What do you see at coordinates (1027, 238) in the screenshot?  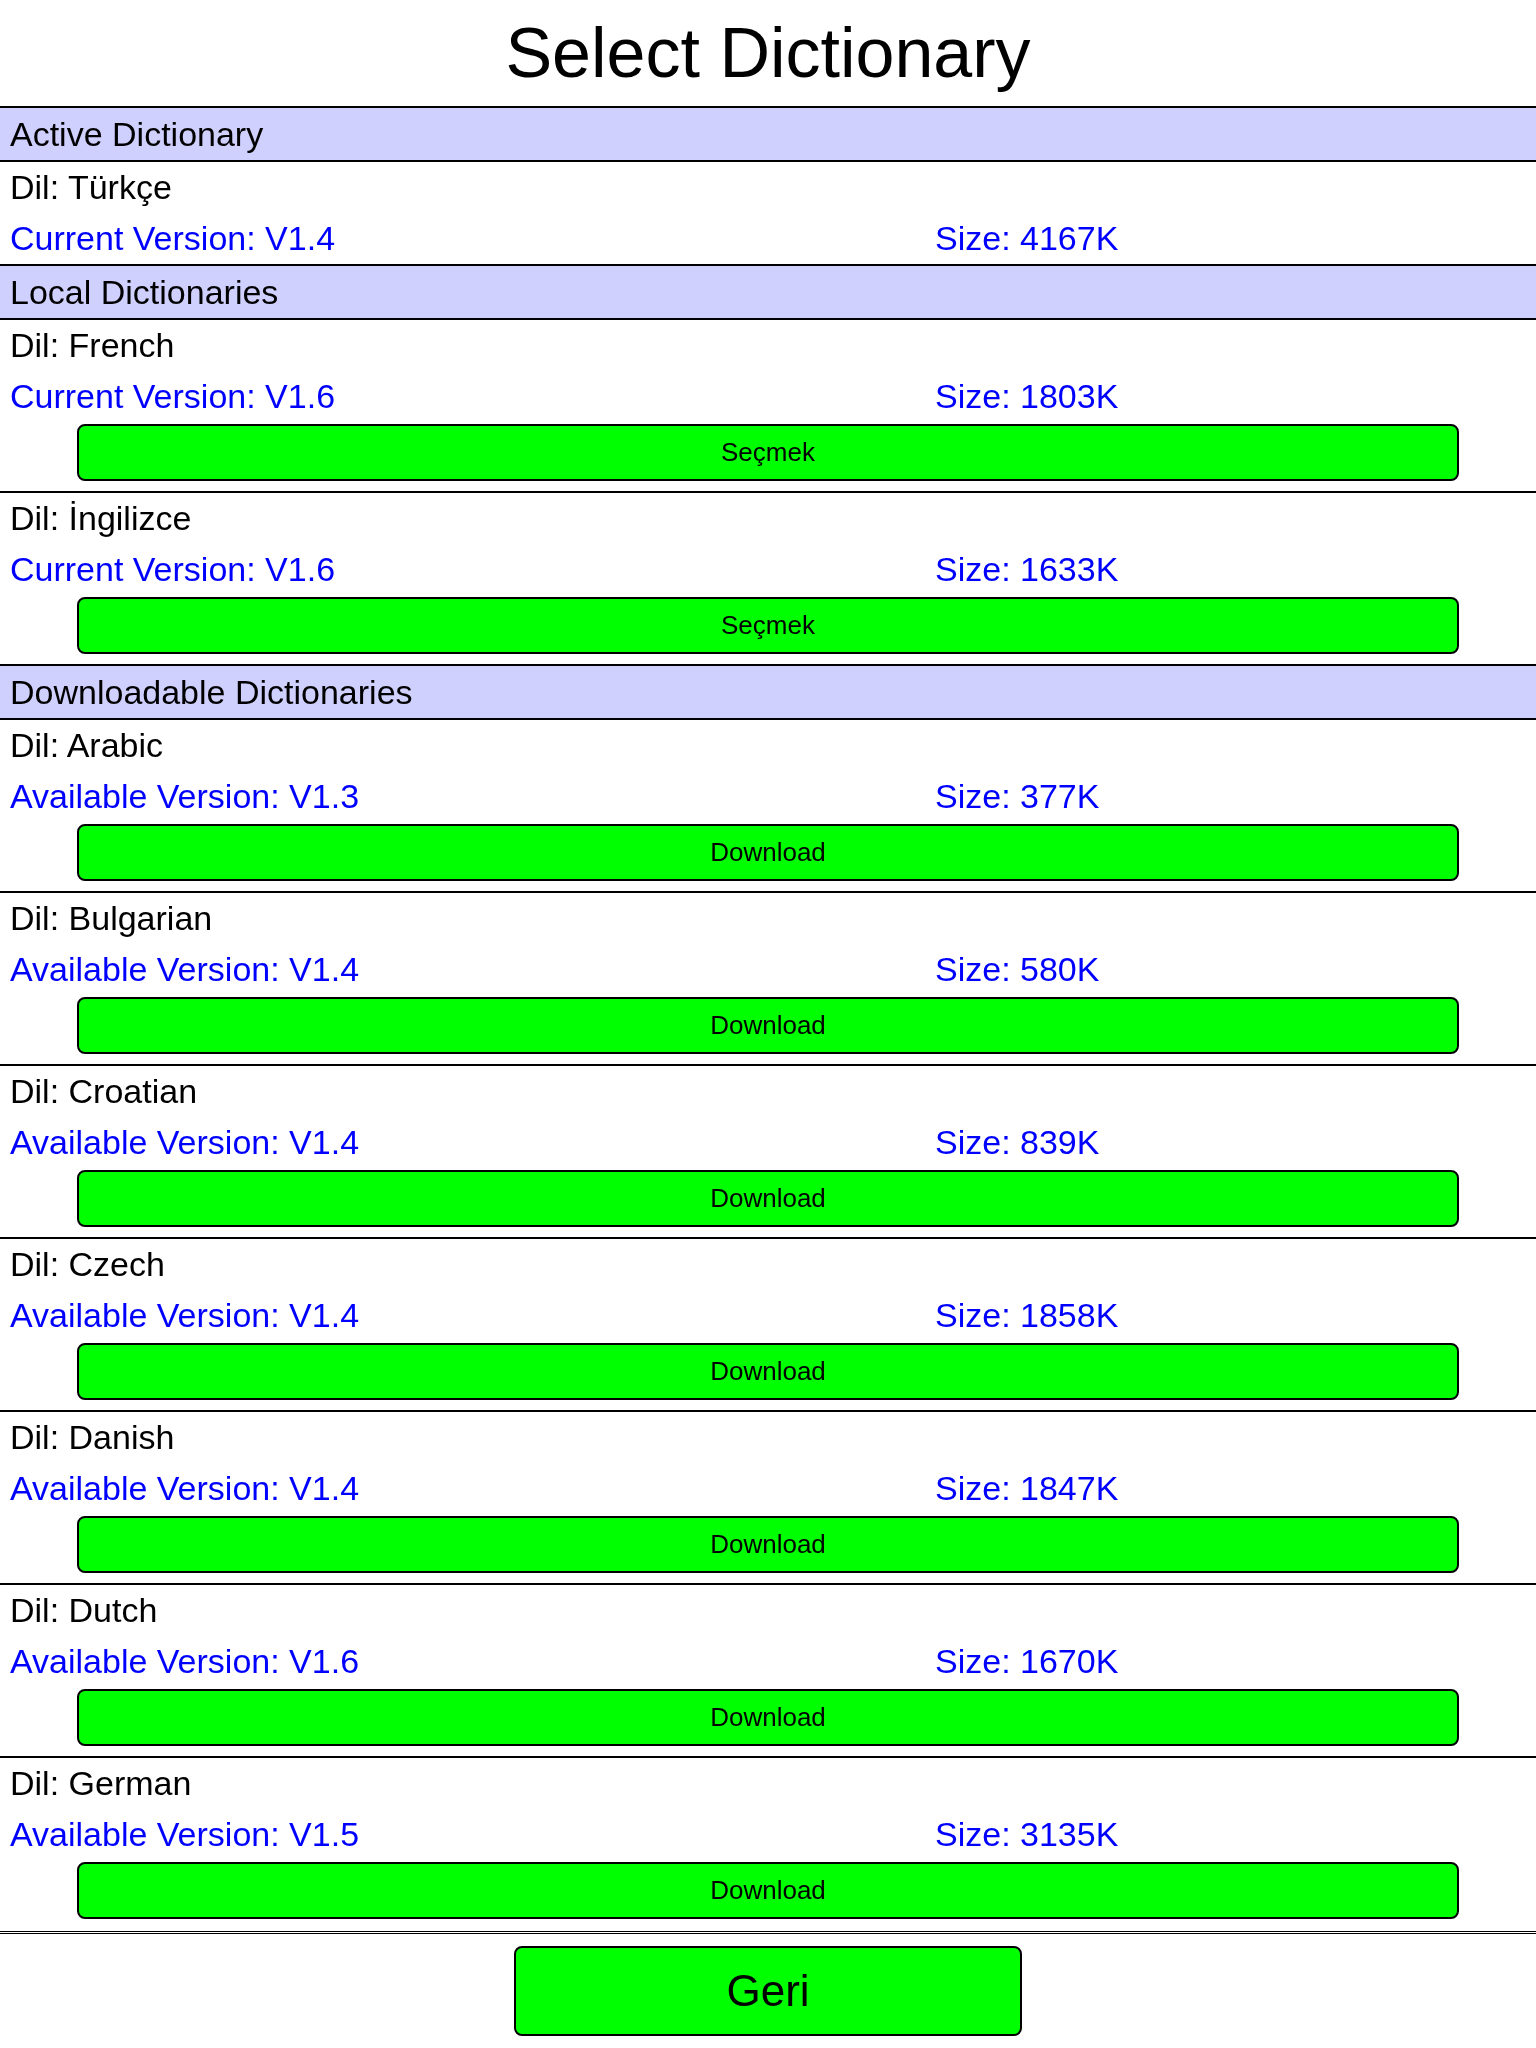 I see `size-label: Size: 4167K` at bounding box center [1027, 238].